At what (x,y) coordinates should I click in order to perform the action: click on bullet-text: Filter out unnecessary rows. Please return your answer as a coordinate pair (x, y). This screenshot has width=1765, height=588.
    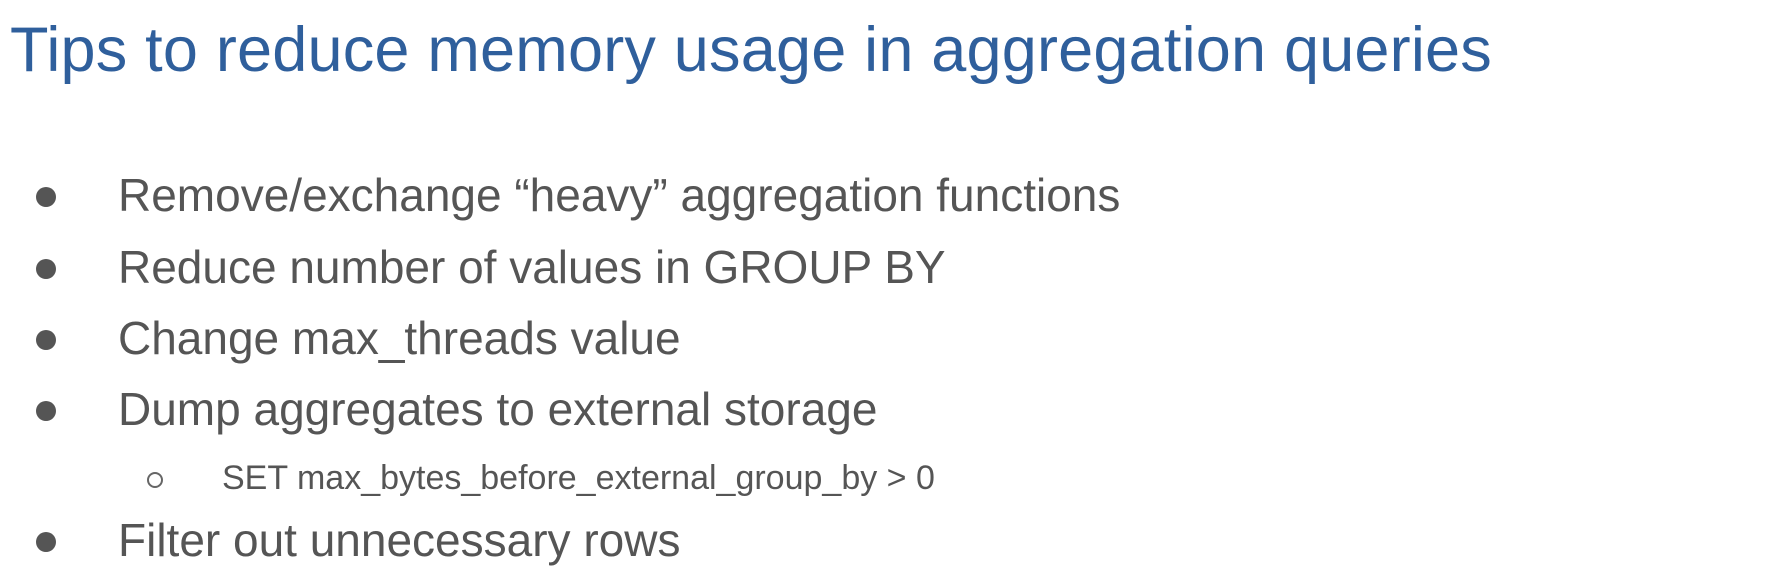
    Looking at the image, I should click on (399, 540).